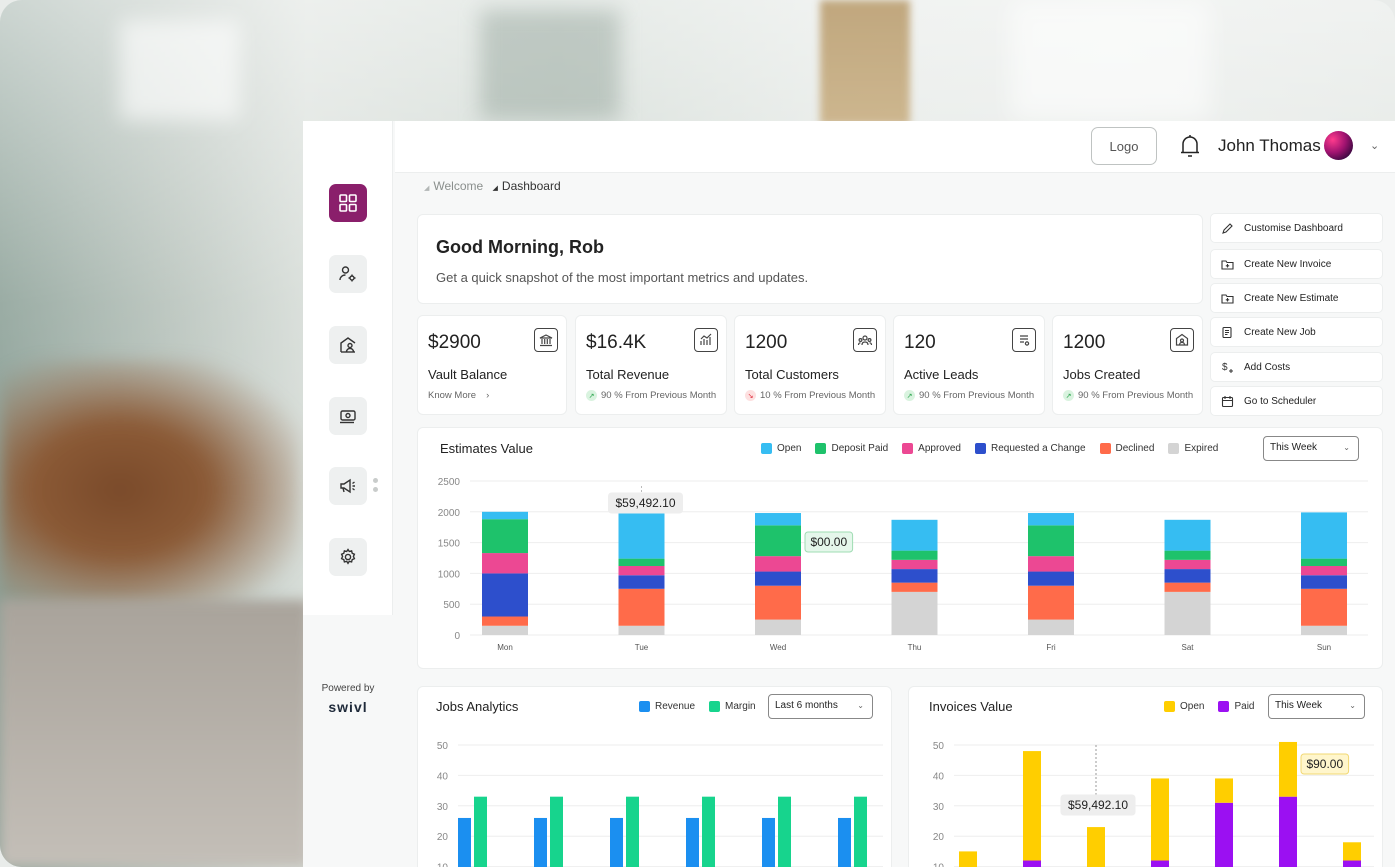 The width and height of the screenshot is (1395, 867). What do you see at coordinates (468, 374) in the screenshot?
I see `stat-label: Vault Balance` at bounding box center [468, 374].